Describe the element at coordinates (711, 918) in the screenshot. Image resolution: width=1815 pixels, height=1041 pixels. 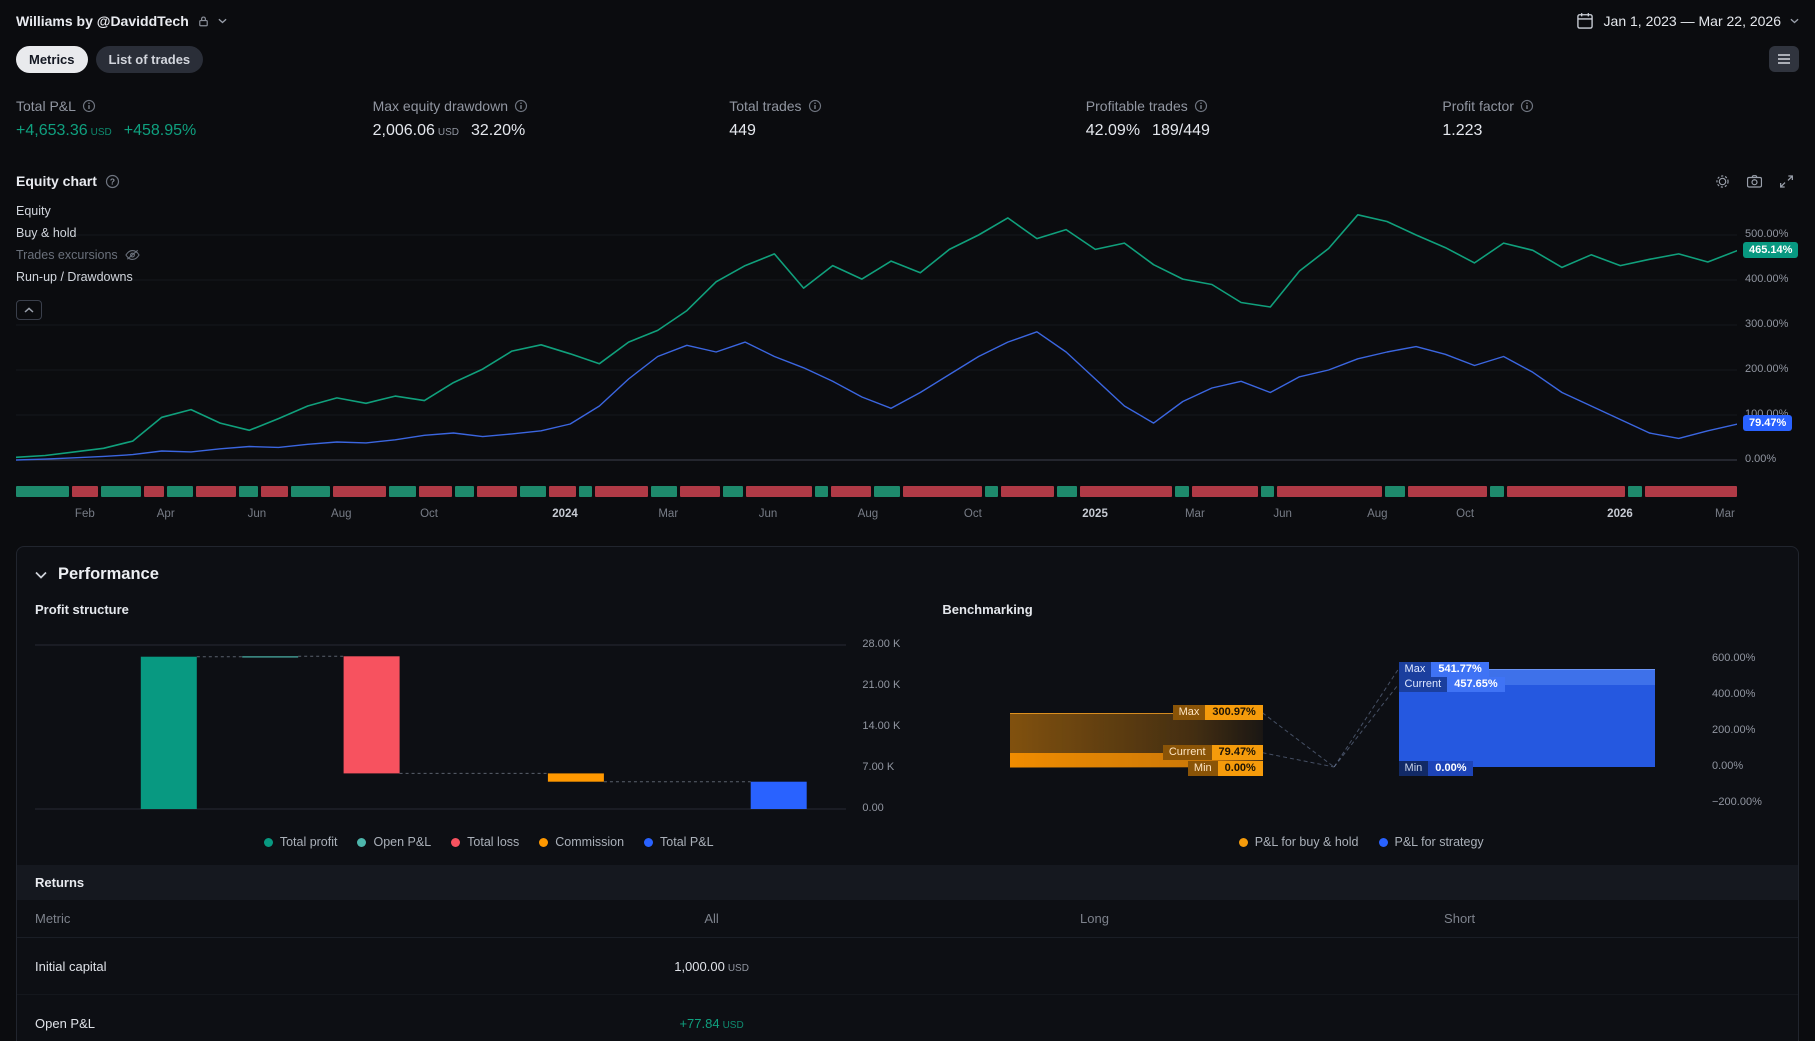
I see `column-header-all: All` at that location.